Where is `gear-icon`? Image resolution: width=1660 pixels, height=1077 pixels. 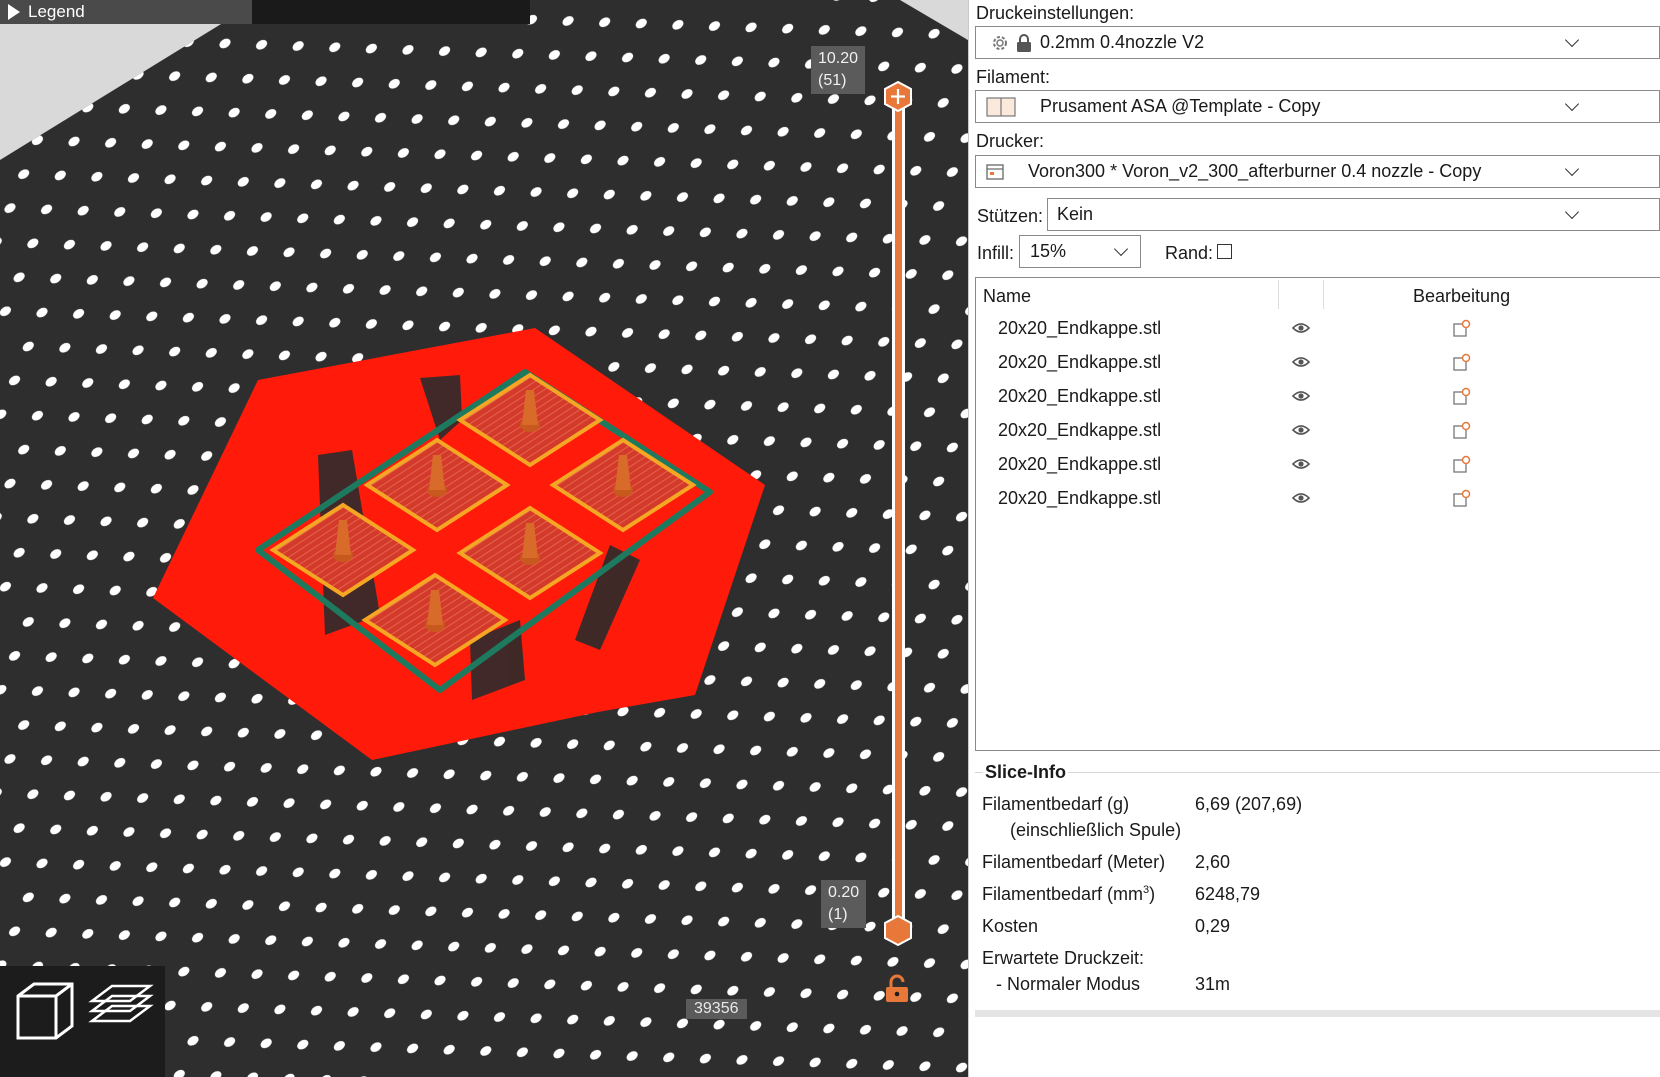
gear-icon is located at coordinates (1000, 42).